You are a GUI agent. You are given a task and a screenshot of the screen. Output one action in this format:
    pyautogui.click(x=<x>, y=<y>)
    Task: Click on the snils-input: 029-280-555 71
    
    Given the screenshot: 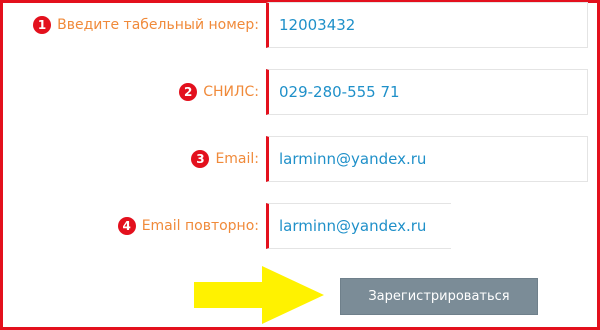 What is the action you would take?
    pyautogui.click(x=427, y=92)
    